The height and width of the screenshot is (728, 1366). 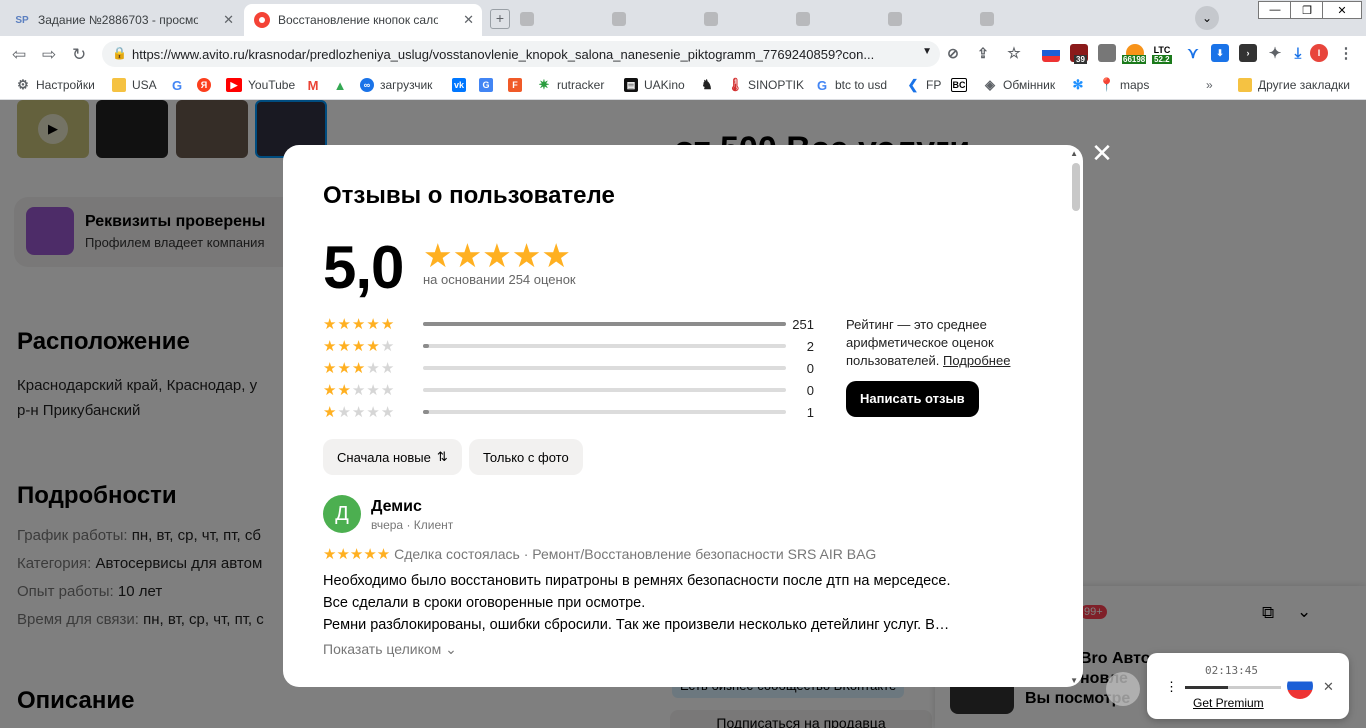 What do you see at coordinates (515, 85) in the screenshot?
I see `bookmark-f: F` at bounding box center [515, 85].